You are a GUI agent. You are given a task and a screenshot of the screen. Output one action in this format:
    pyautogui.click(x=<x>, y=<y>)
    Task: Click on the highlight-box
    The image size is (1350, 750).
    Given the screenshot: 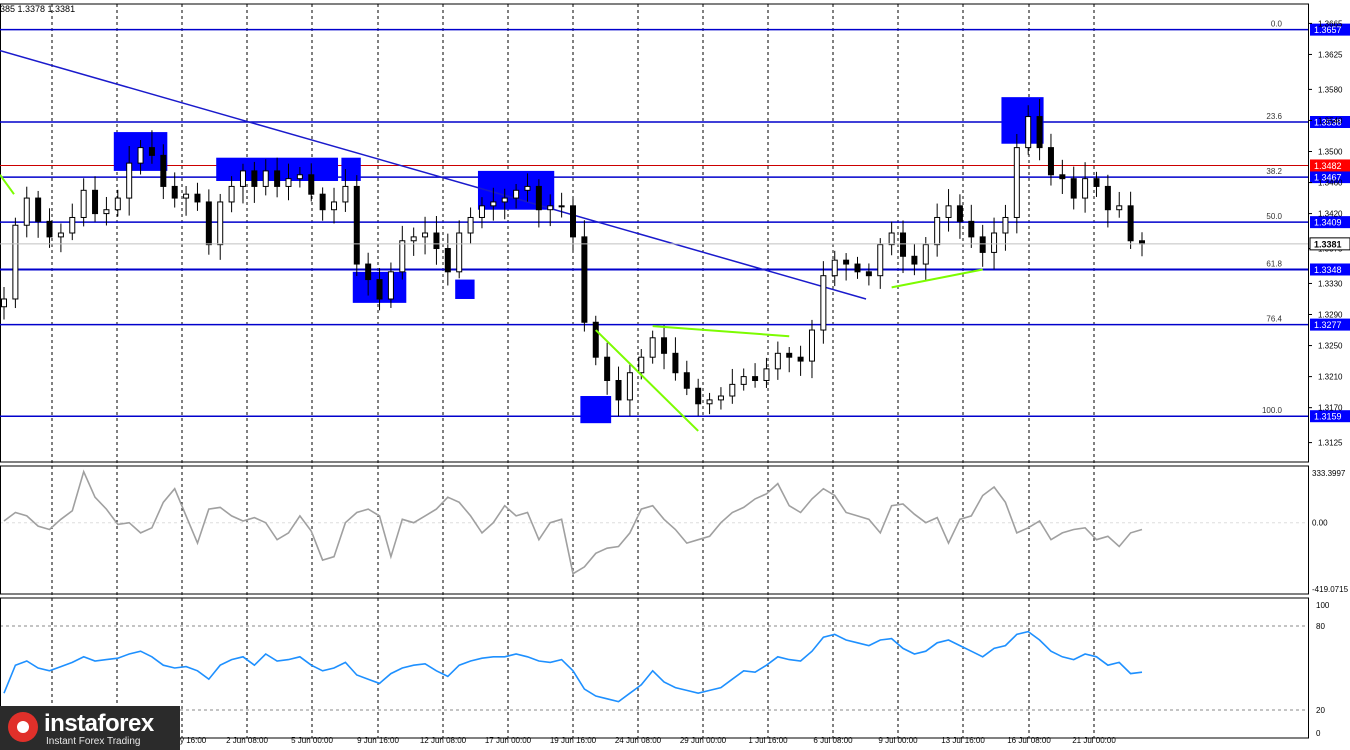 What is the action you would take?
    pyautogui.click(x=465, y=289)
    